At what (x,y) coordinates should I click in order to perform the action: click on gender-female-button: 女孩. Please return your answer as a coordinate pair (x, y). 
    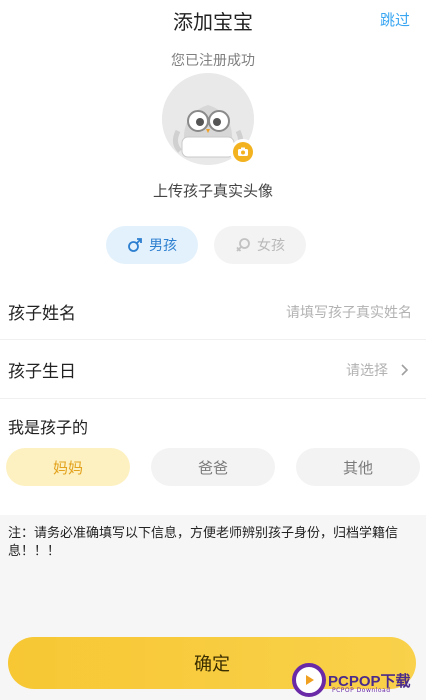
    Looking at the image, I should click on (260, 245).